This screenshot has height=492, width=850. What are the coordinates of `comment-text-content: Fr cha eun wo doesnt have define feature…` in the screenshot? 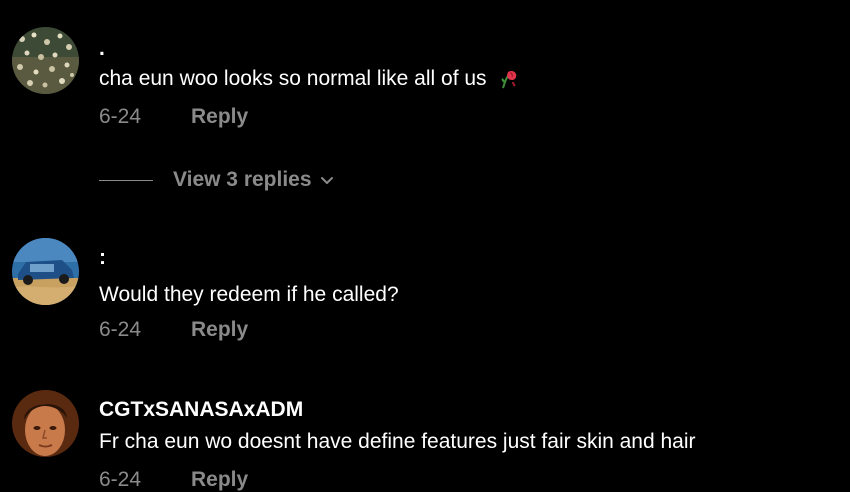 It's located at (397, 441).